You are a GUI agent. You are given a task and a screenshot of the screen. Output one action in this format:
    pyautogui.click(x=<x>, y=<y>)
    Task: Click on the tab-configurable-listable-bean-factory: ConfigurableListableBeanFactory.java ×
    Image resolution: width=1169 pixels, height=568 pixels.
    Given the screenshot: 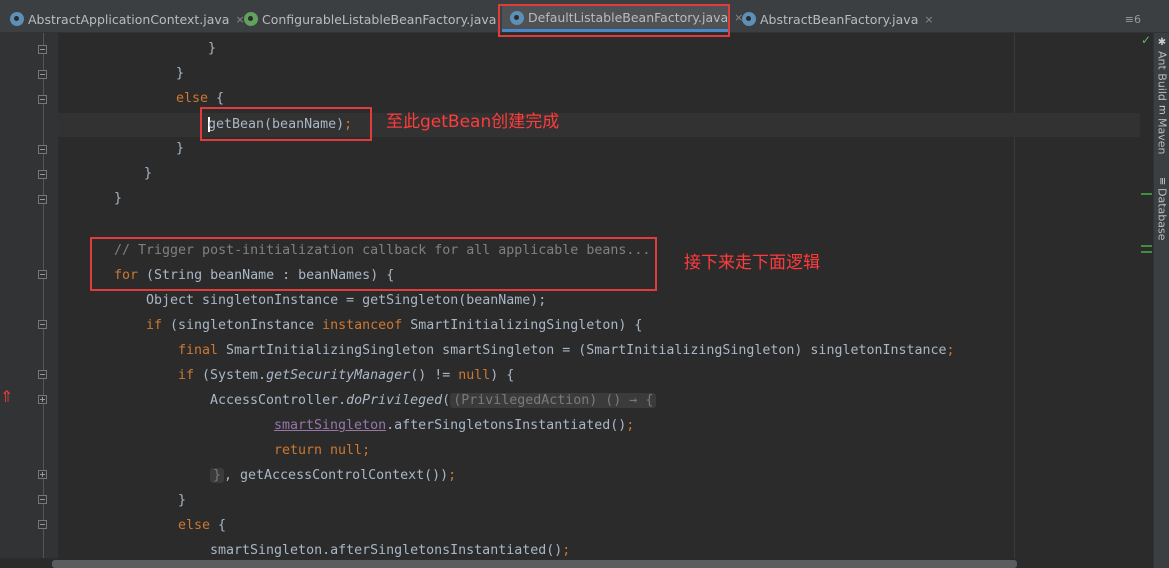 What is the action you would take?
    pyautogui.click(x=378, y=19)
    